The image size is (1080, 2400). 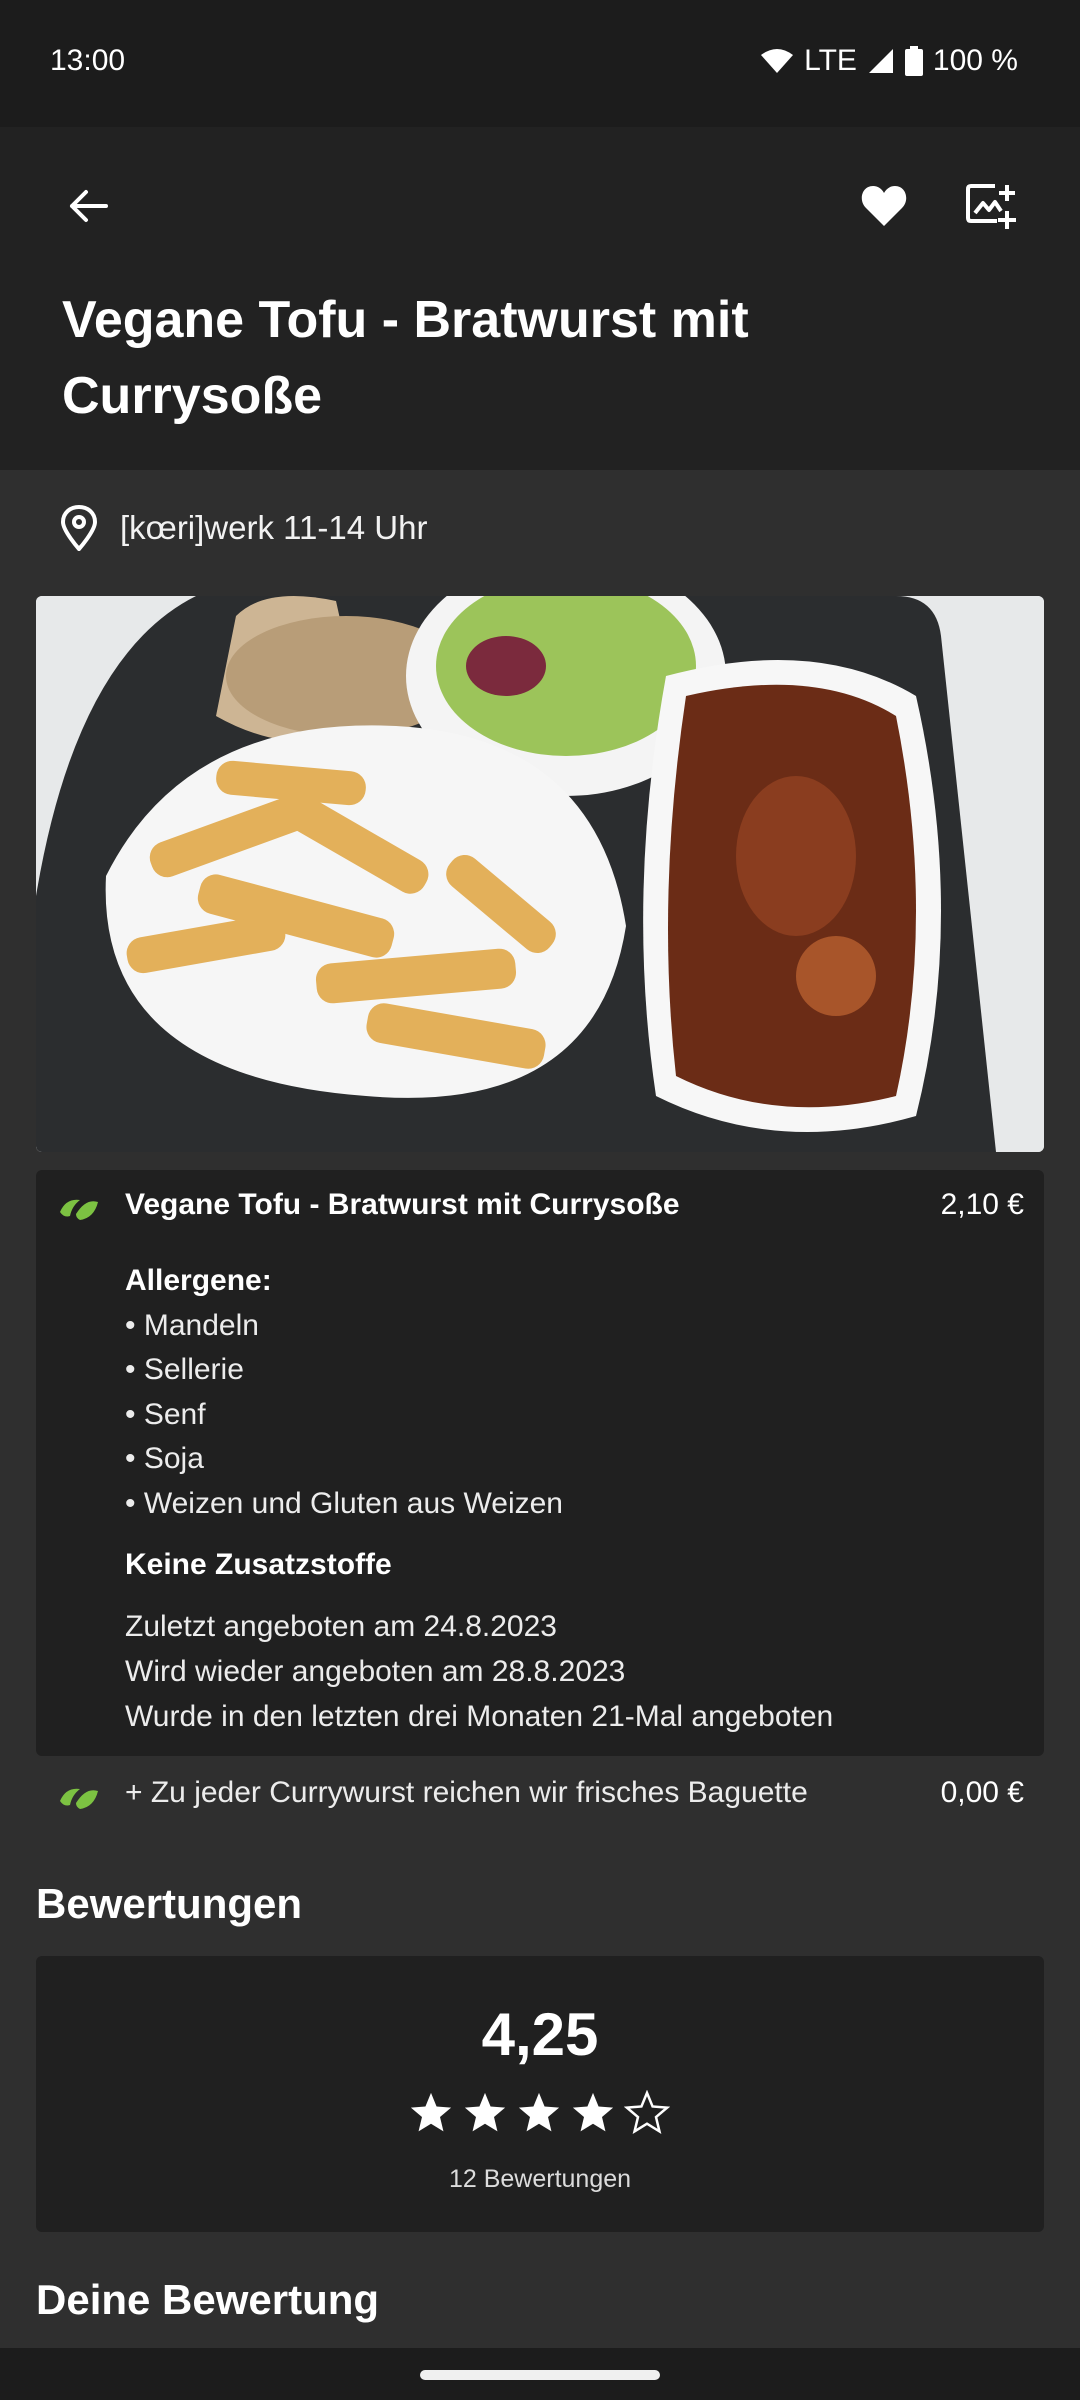 What do you see at coordinates (405, 358) in the screenshot?
I see `page-title: Vegane Tofu - Bratwurst mit Currysoße` at bounding box center [405, 358].